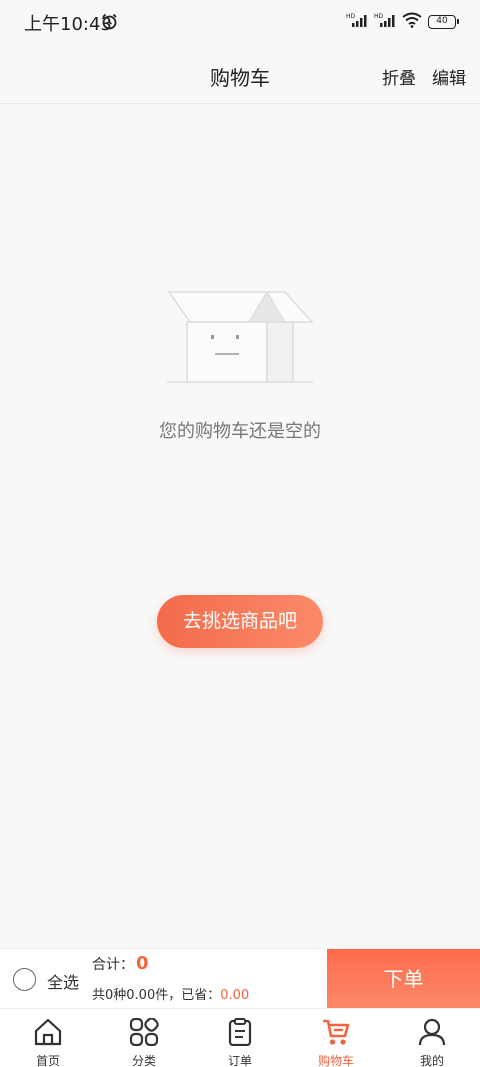  Describe the element at coordinates (24, 979) in the screenshot. I see `select-all-radio` at that location.